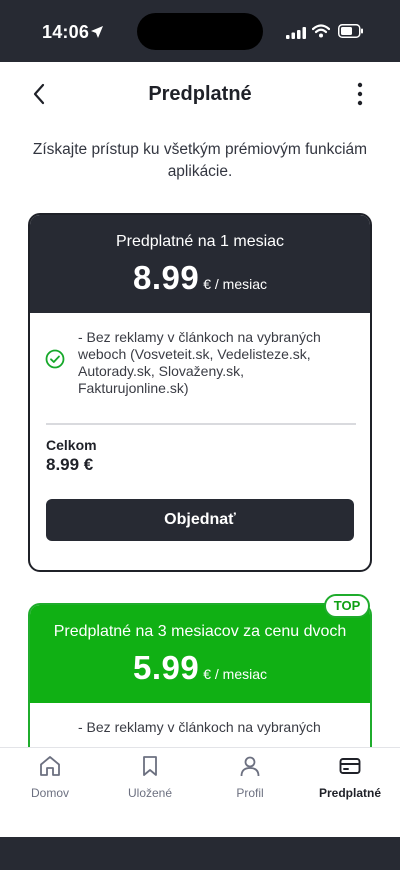 This screenshot has height=870, width=400. What do you see at coordinates (166, 277) in the screenshot?
I see `price-value: 8.99` at bounding box center [166, 277].